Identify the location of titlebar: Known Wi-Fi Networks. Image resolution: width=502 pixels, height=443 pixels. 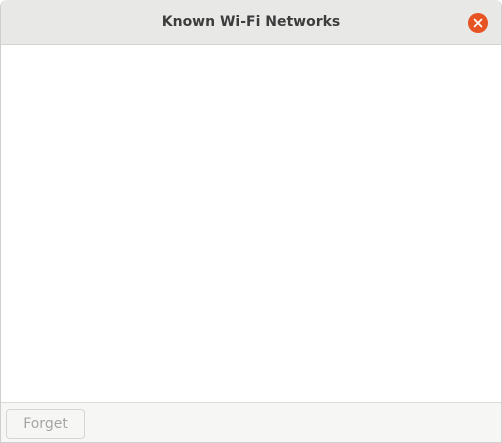
(251, 22).